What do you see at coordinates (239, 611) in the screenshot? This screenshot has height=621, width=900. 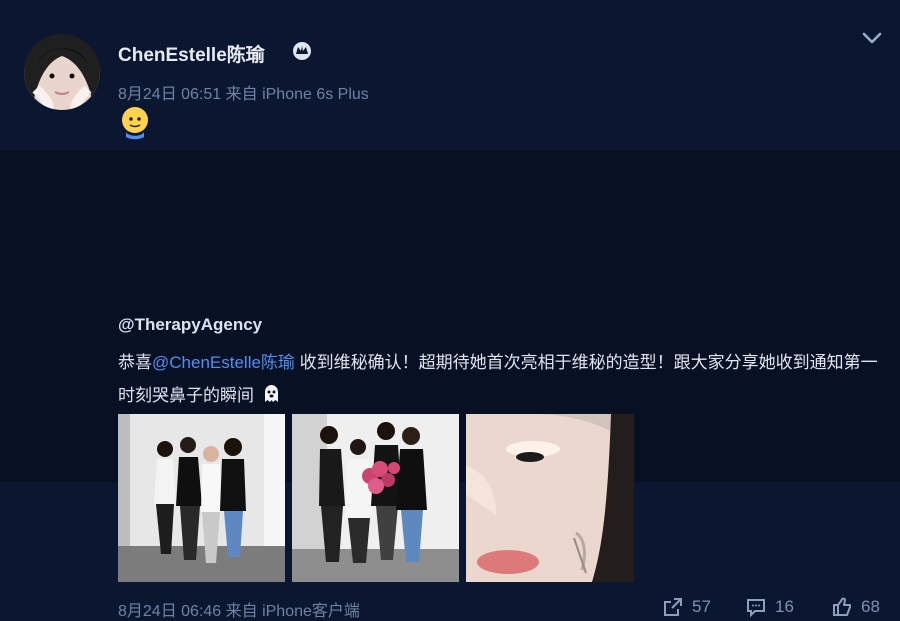 I see `repost-meta: 8月24日 06:46 来自 iPhone客户端` at bounding box center [239, 611].